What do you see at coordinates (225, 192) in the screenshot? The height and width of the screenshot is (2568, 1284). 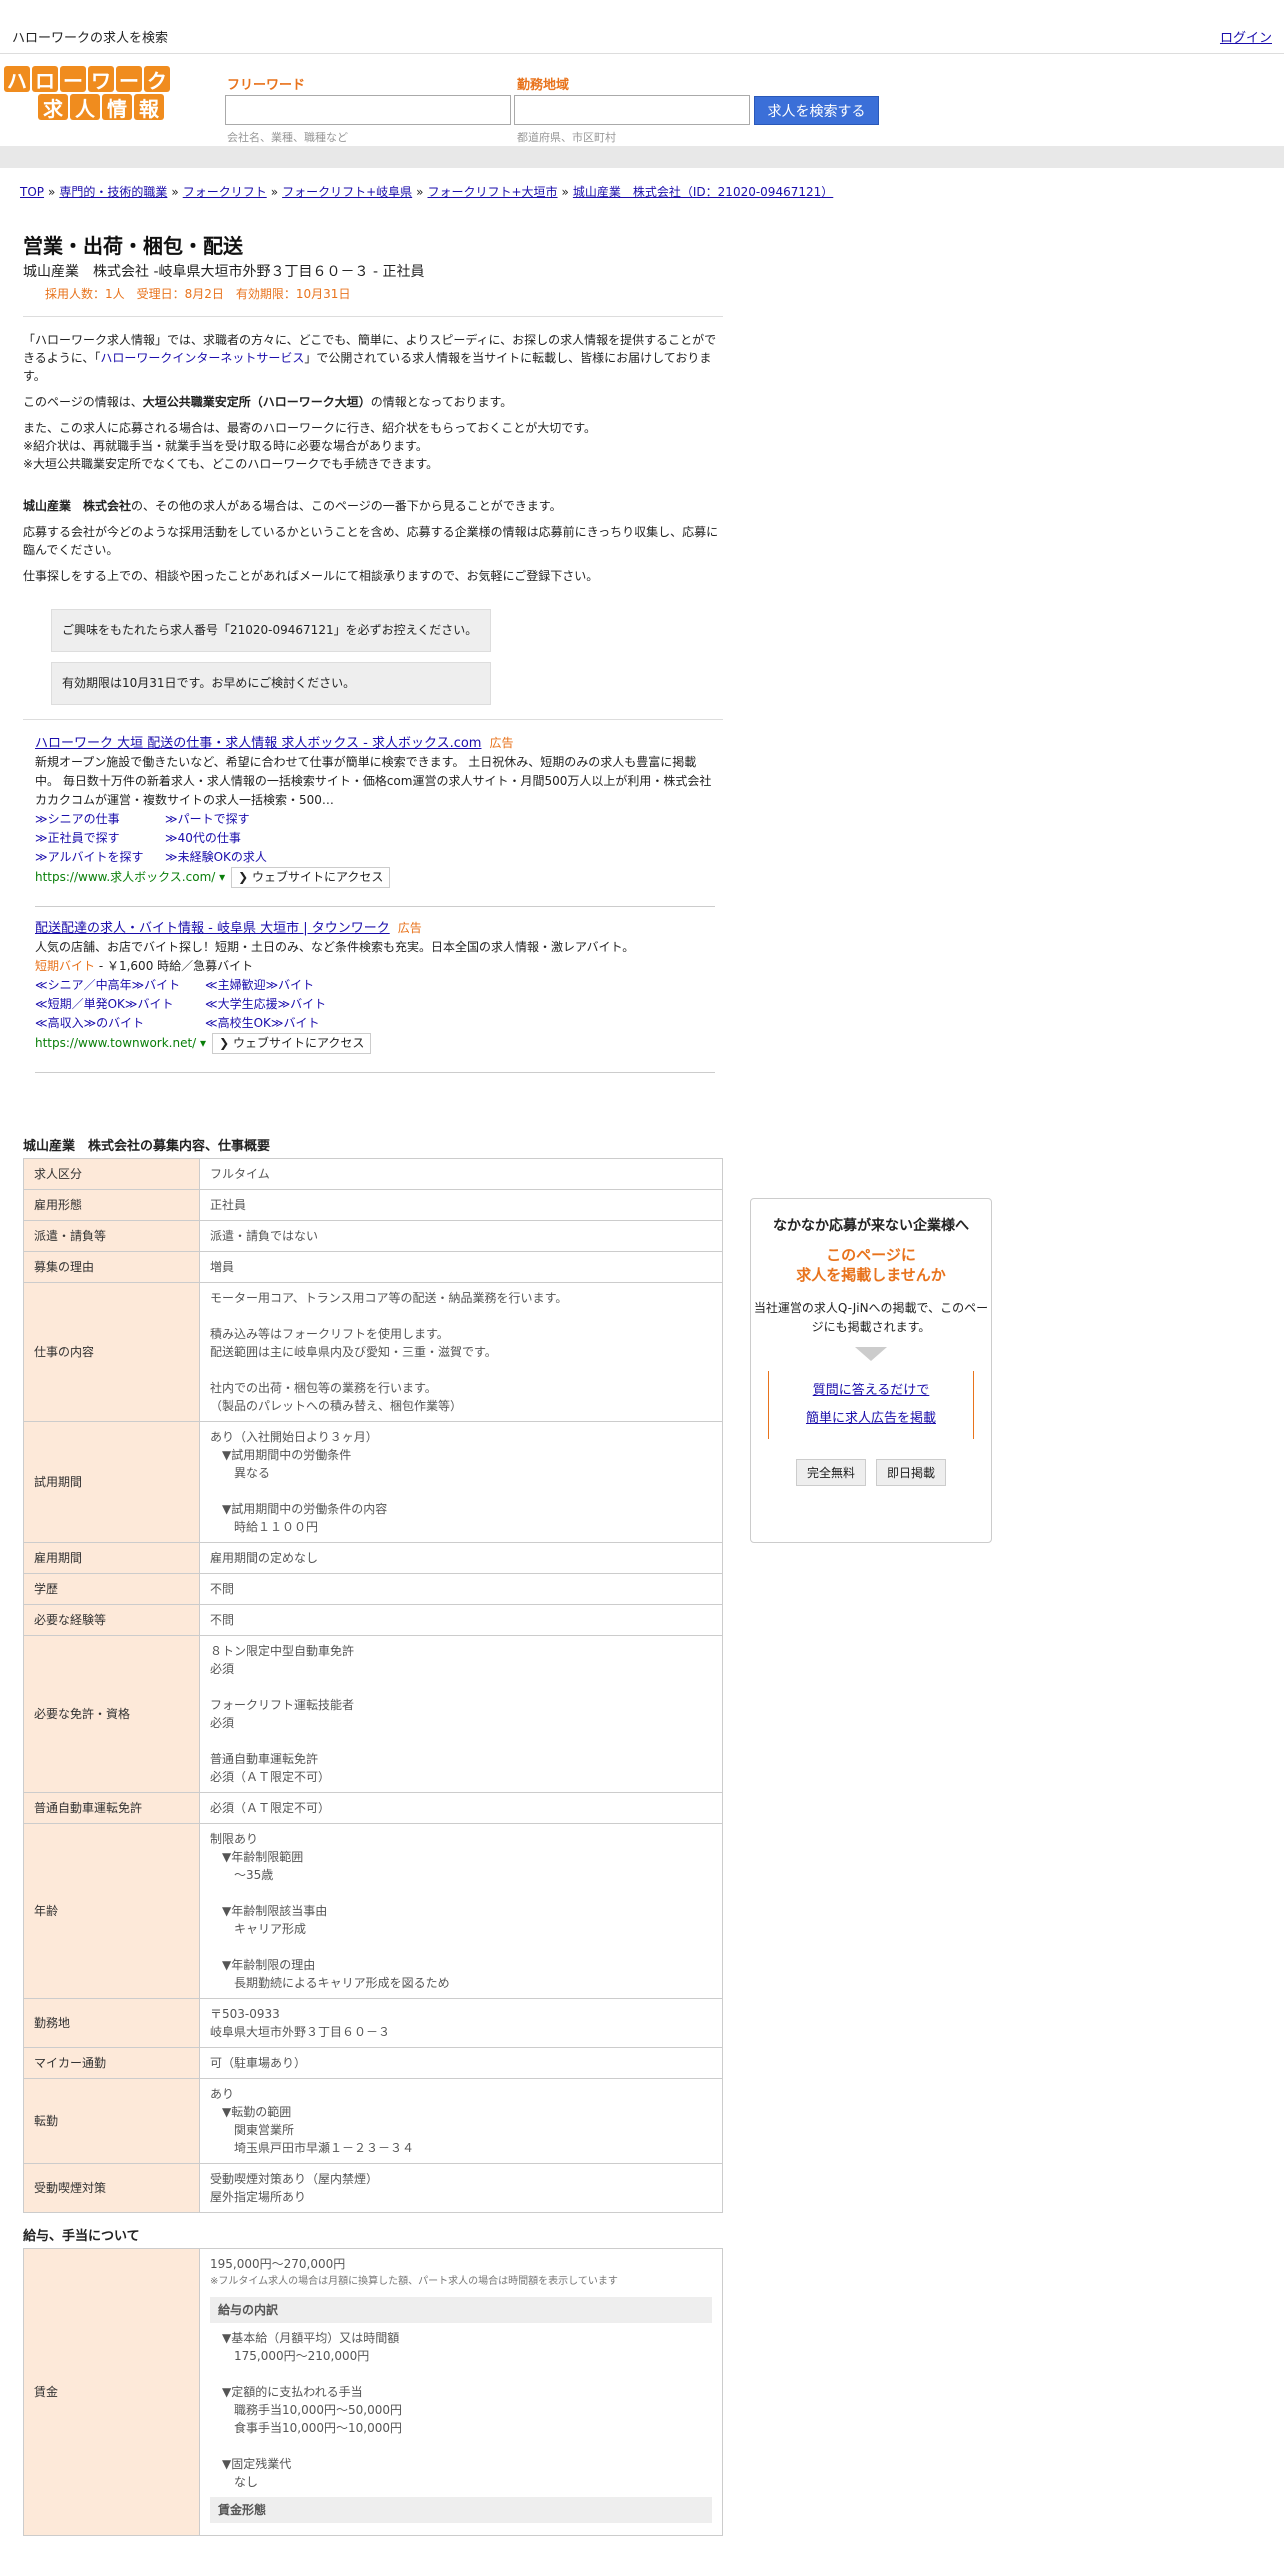 I see `breadcrumb-link: フォークリフト` at bounding box center [225, 192].